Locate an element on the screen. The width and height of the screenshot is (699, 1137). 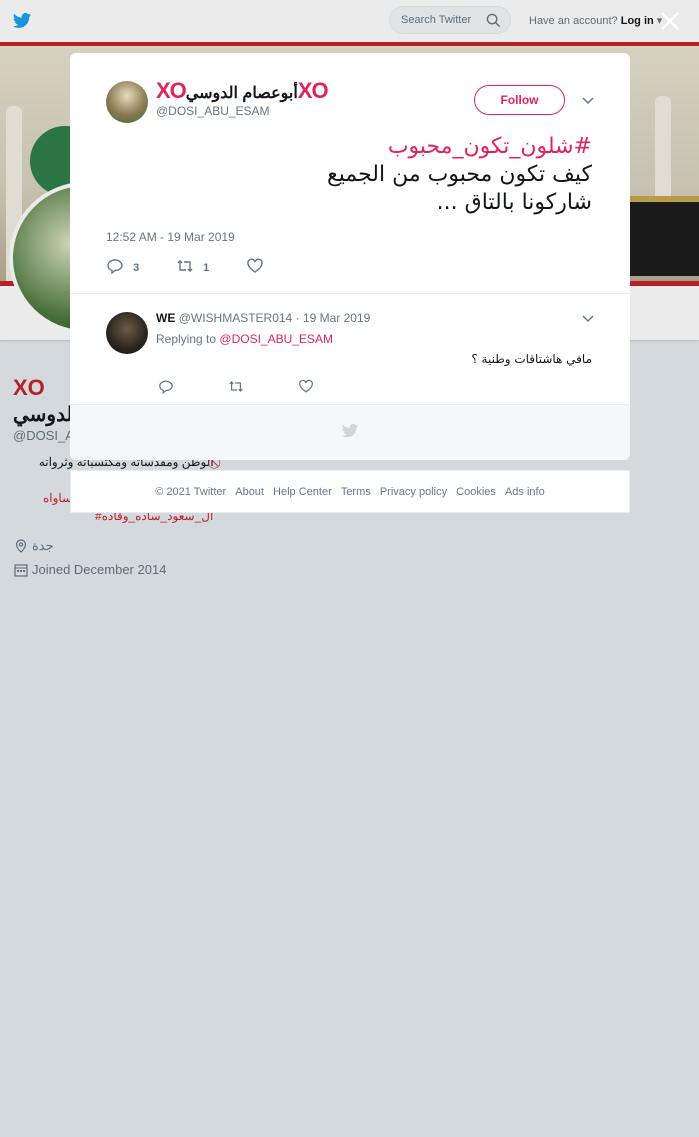
reply-date: · 19 Mar 2019 is located at coordinates (333, 318).